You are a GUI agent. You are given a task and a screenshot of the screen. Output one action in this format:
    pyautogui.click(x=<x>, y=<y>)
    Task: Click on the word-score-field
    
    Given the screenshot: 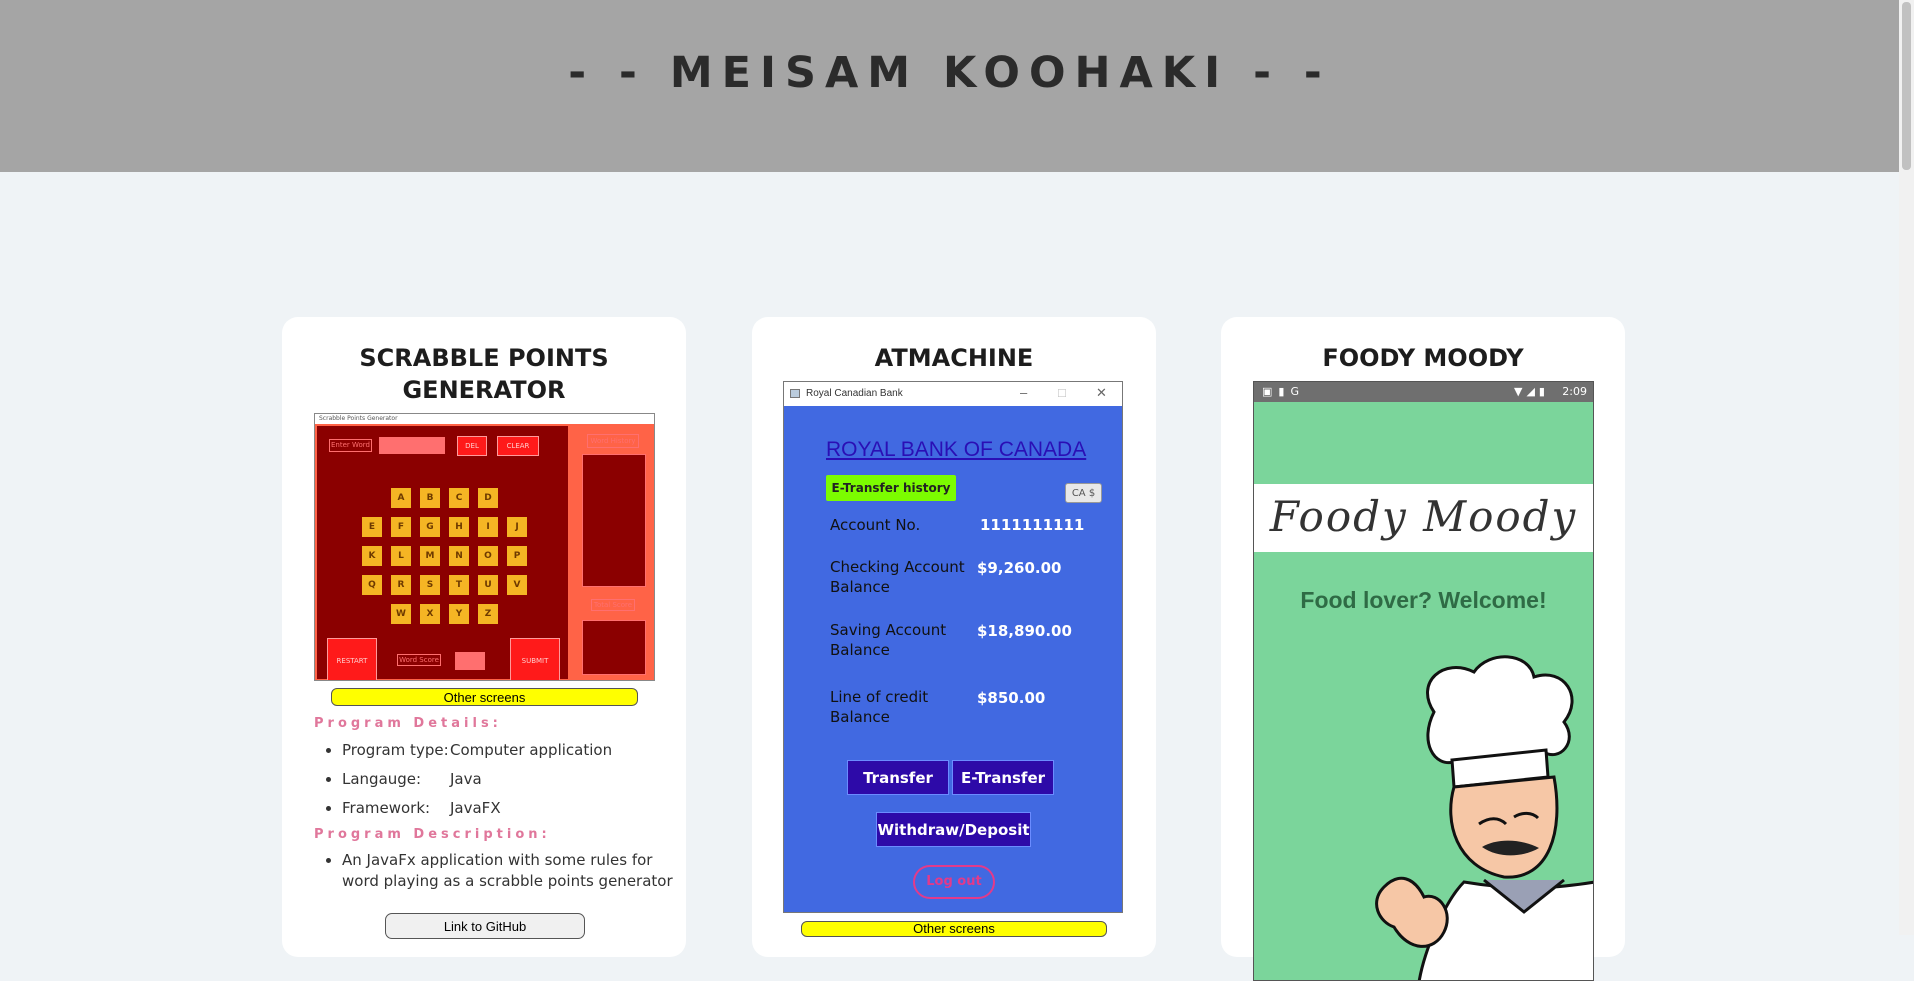 What is the action you would take?
    pyautogui.click(x=470, y=661)
    